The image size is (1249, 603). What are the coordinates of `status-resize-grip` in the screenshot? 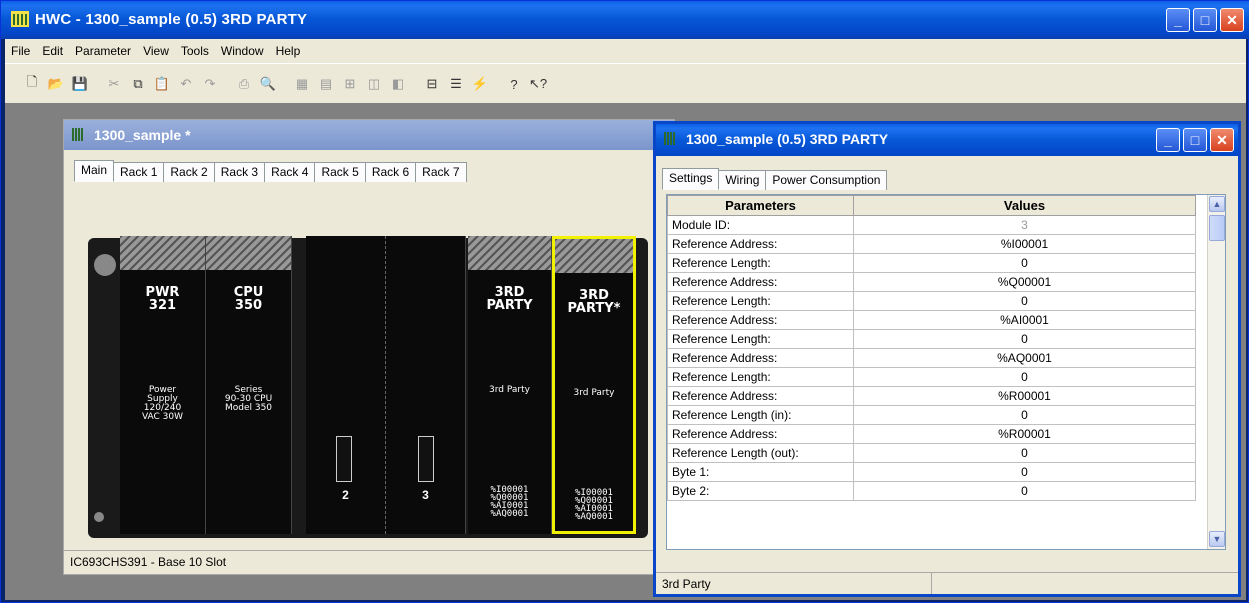 It's located at (1085, 583).